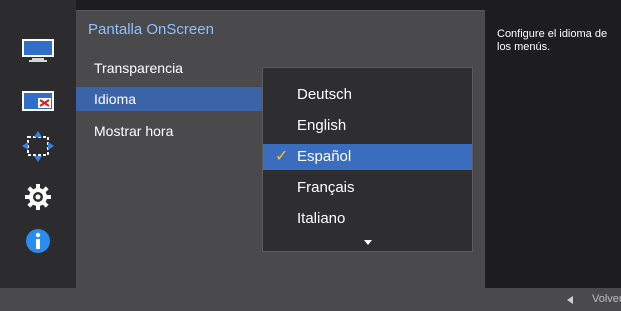 The image size is (621, 311). I want to click on category-sidebar, so click(38, 144).